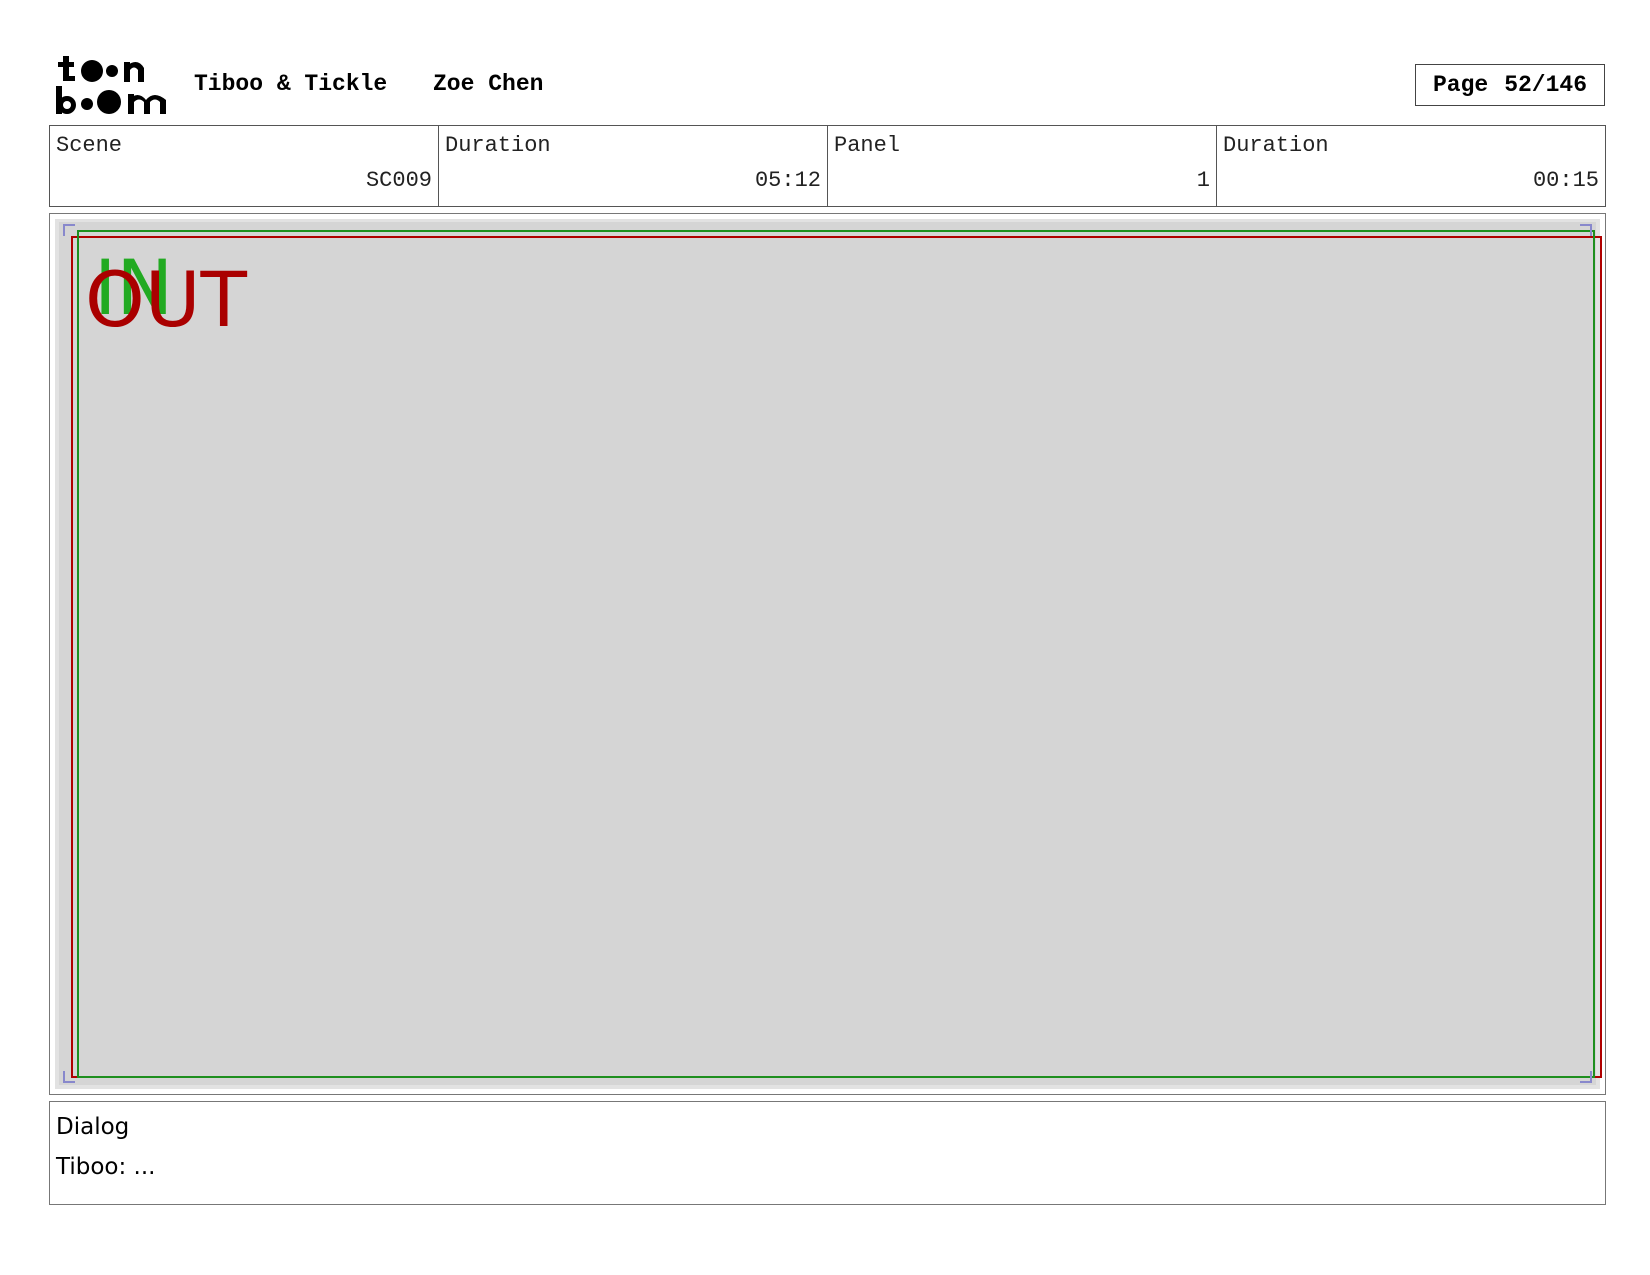 The image size is (1650, 1275). What do you see at coordinates (1586, 230) in the screenshot?
I see `corner-marker-top-right` at bounding box center [1586, 230].